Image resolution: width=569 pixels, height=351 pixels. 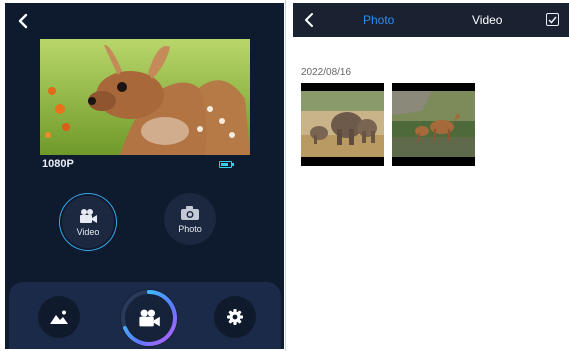 I want to click on album-back-button, so click(x=309, y=20).